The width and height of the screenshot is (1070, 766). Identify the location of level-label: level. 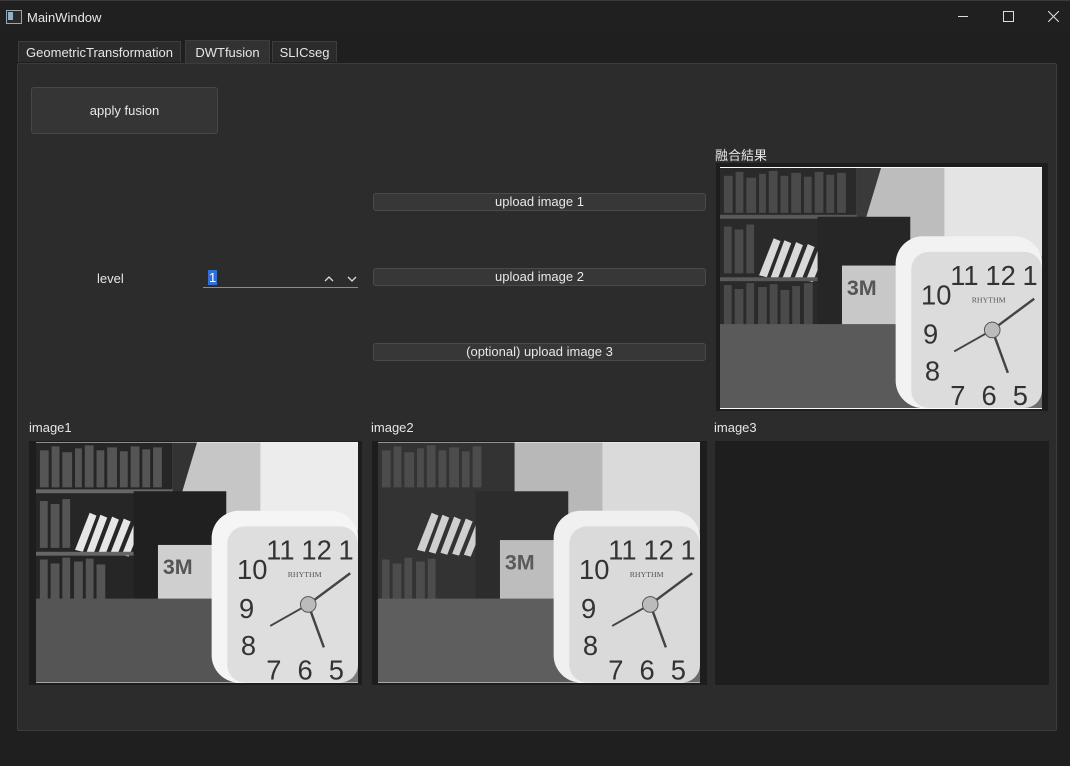
(110, 278).